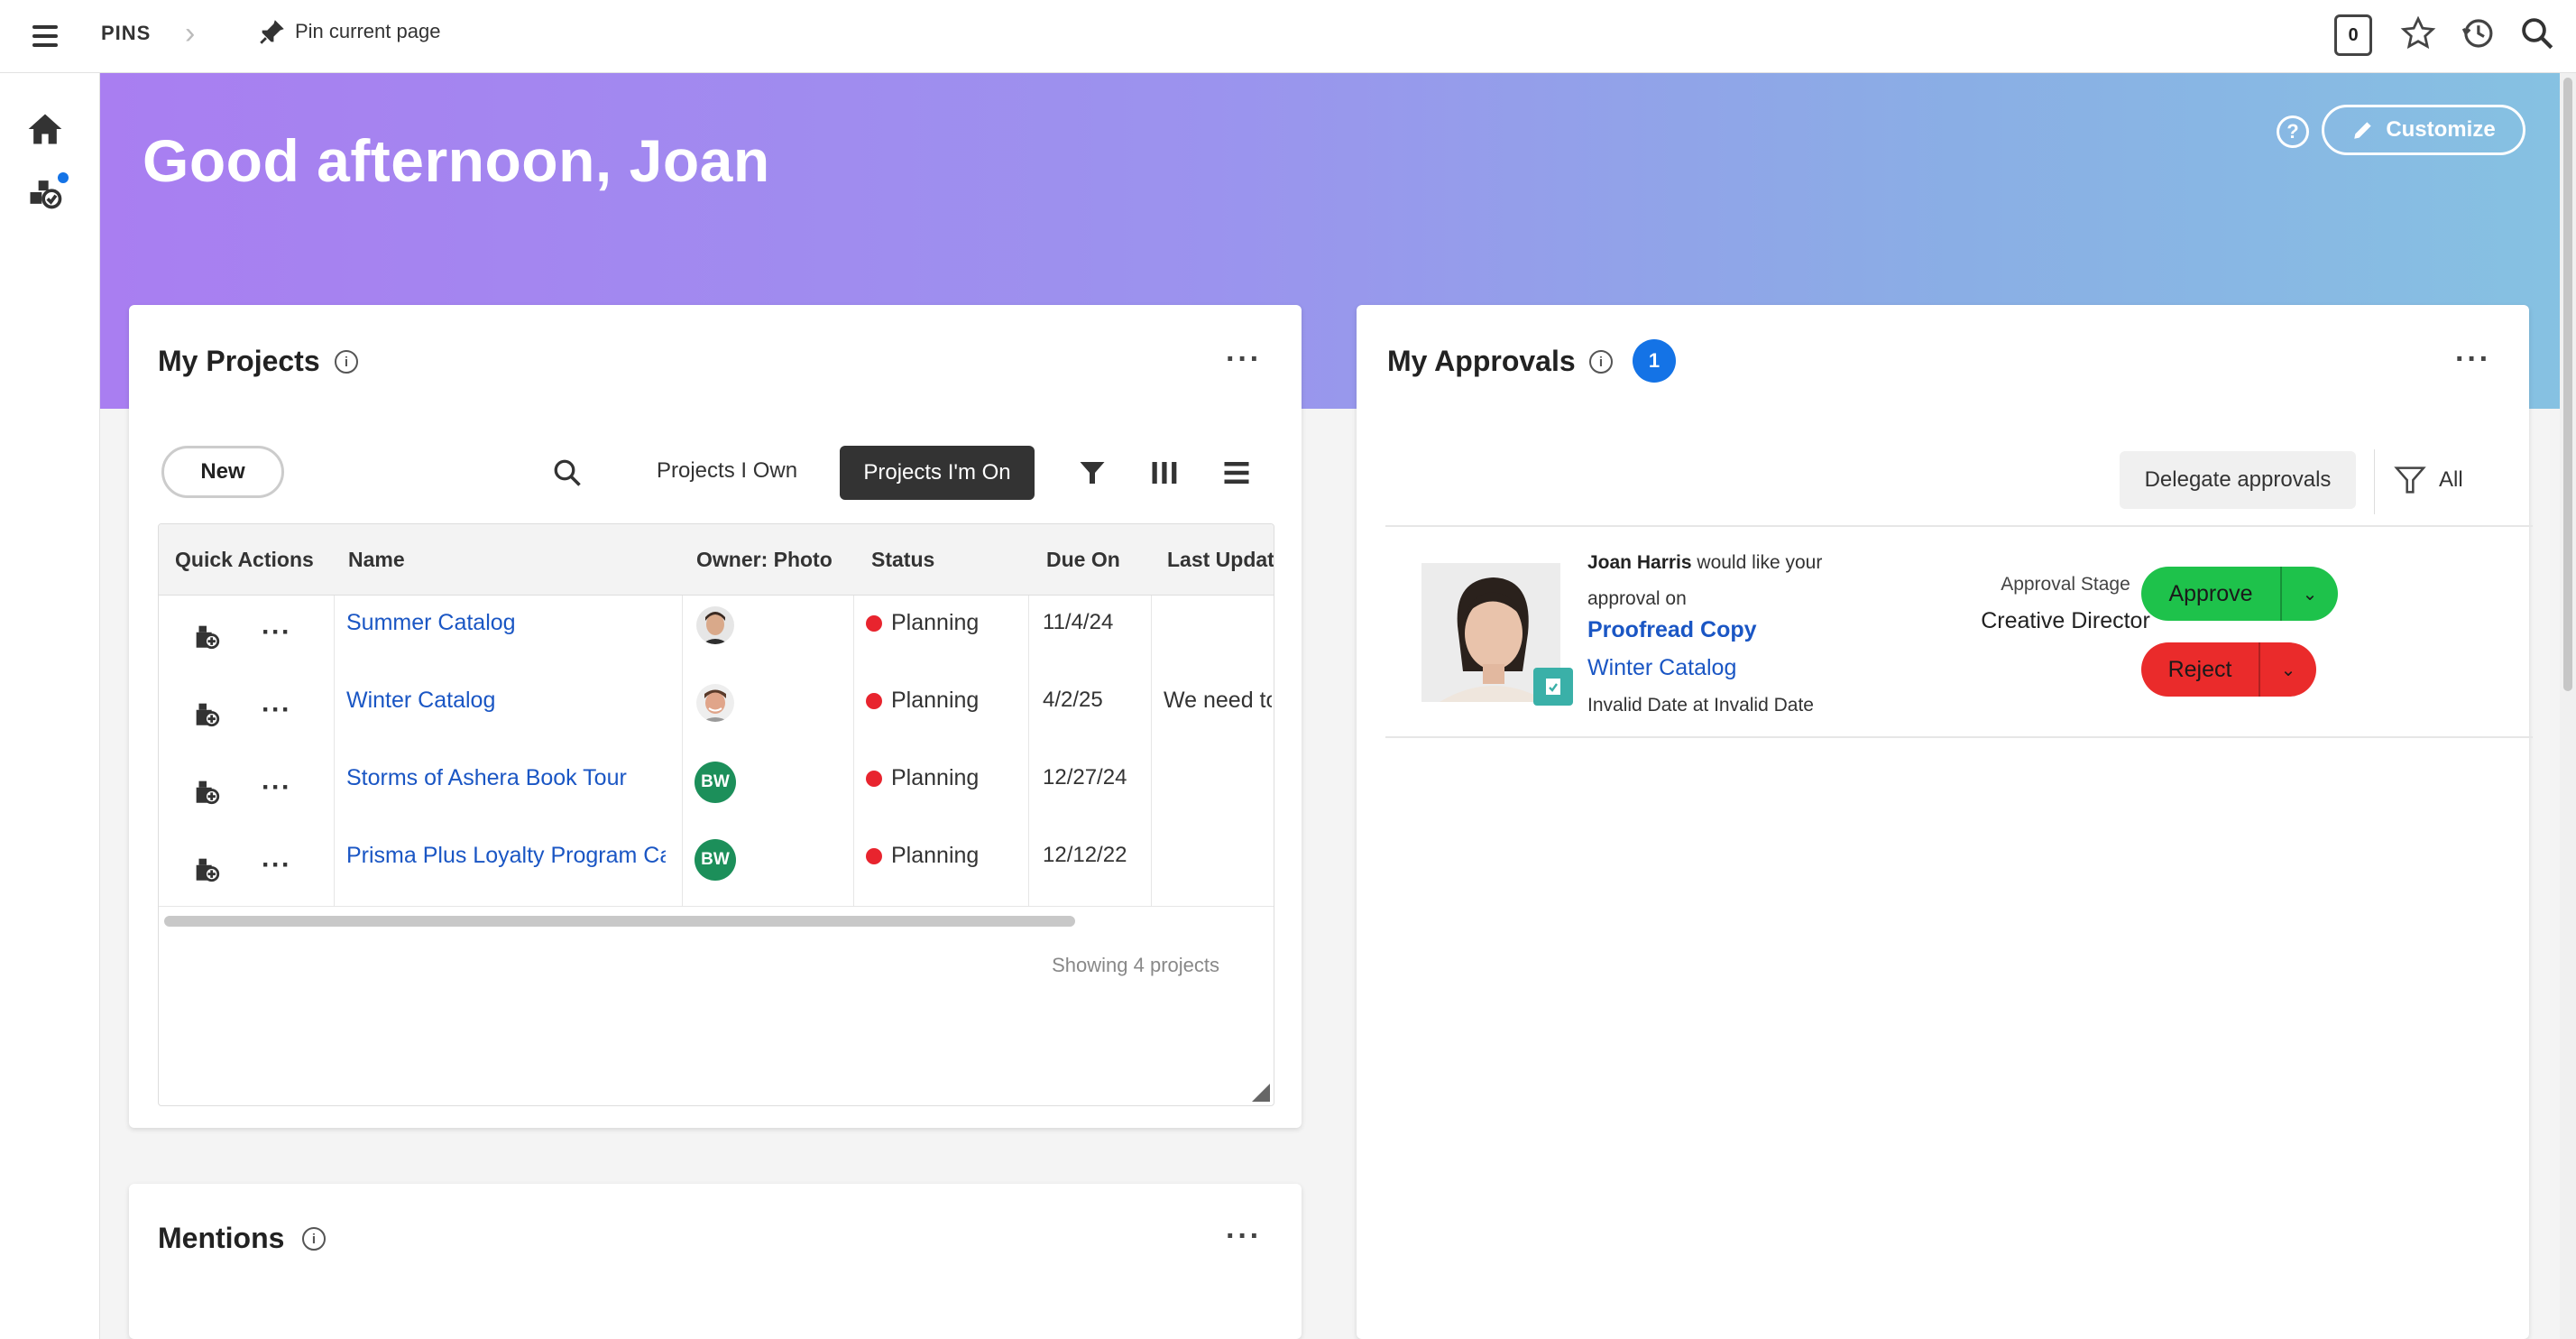 Image resolution: width=2576 pixels, height=1339 pixels. Describe the element at coordinates (506, 856) in the screenshot. I see `project-name-link: Prisma Plus Loyalty Program Car` at that location.